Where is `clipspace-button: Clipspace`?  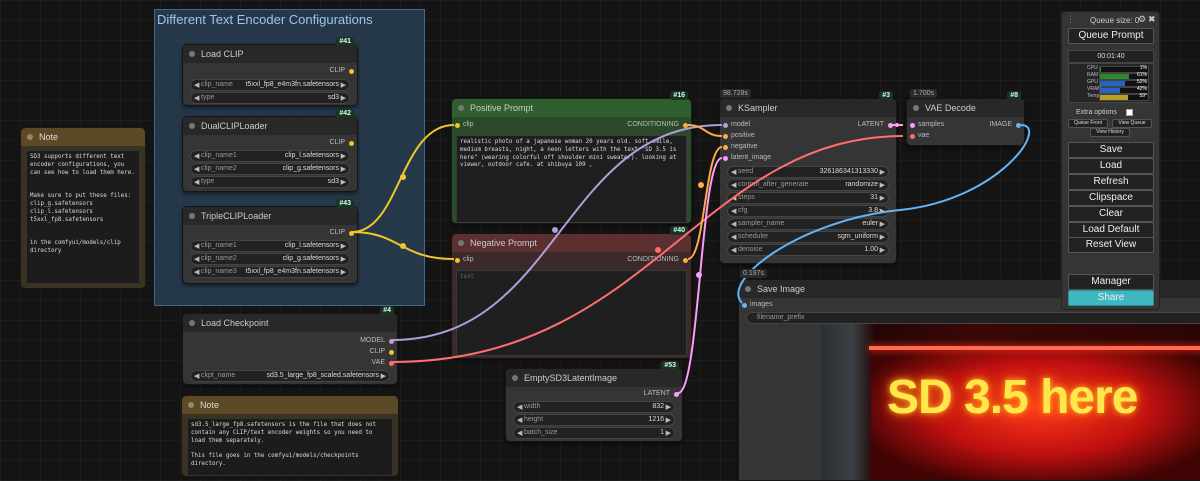
clipspace-button: Clipspace is located at coordinates (1111, 198).